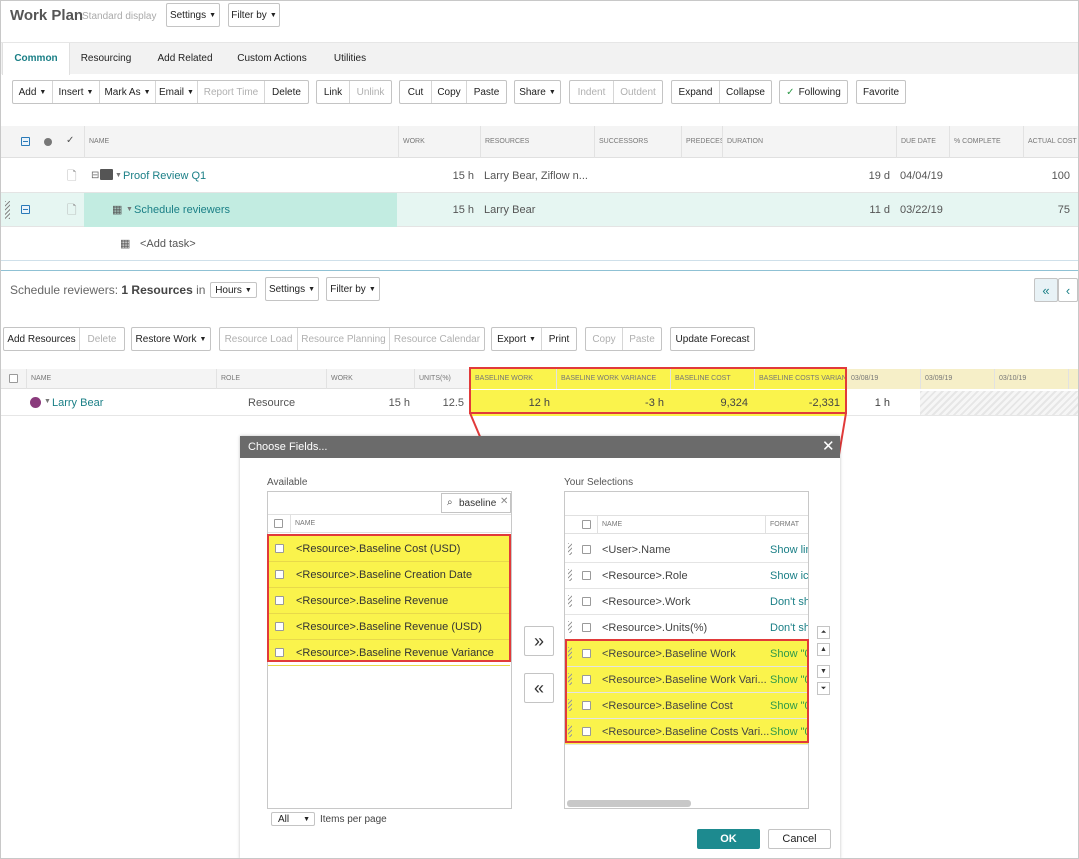  I want to click on field-name: <Resource>.Units(%), so click(655, 628).